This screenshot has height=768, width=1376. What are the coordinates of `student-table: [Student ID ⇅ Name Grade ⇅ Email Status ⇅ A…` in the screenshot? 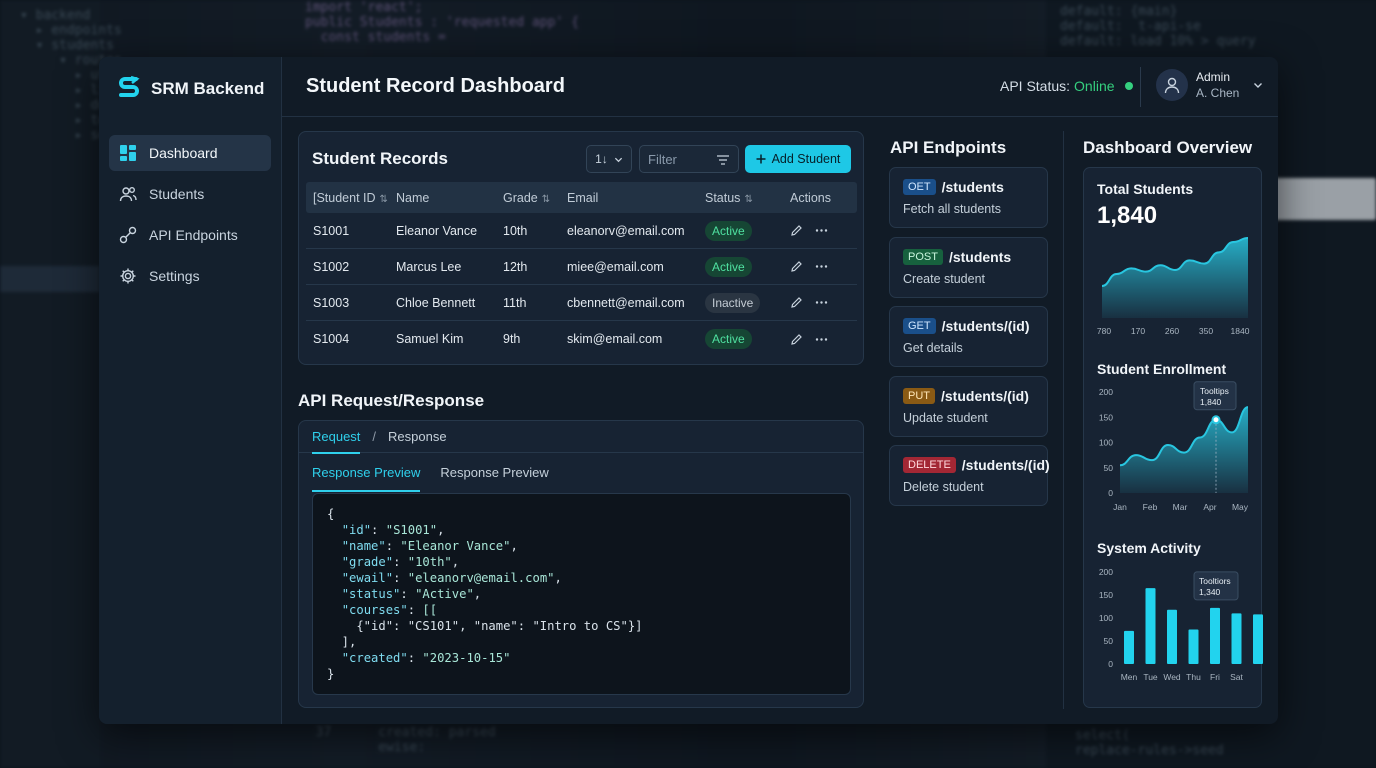 It's located at (581, 269).